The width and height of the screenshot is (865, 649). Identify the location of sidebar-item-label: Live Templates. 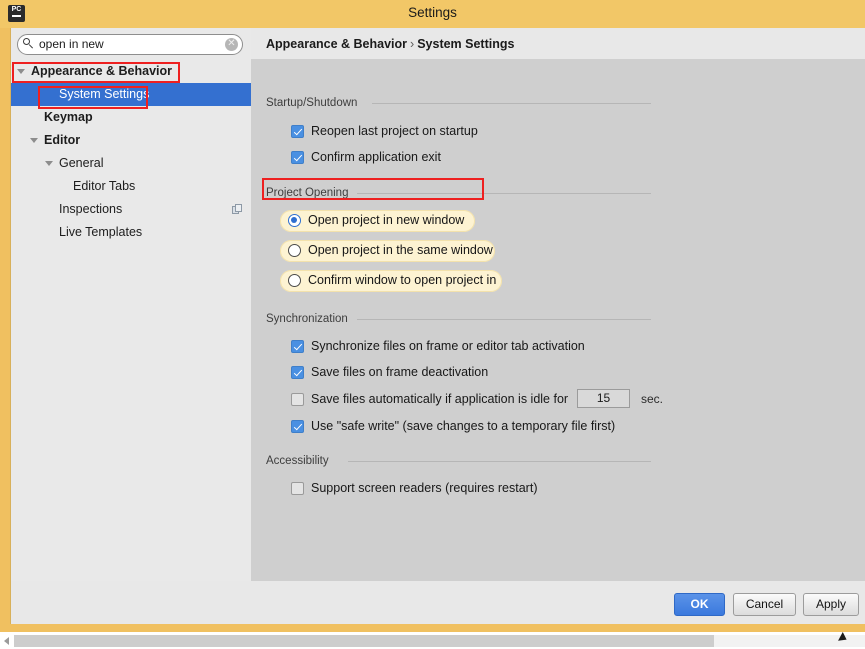
(101, 232).